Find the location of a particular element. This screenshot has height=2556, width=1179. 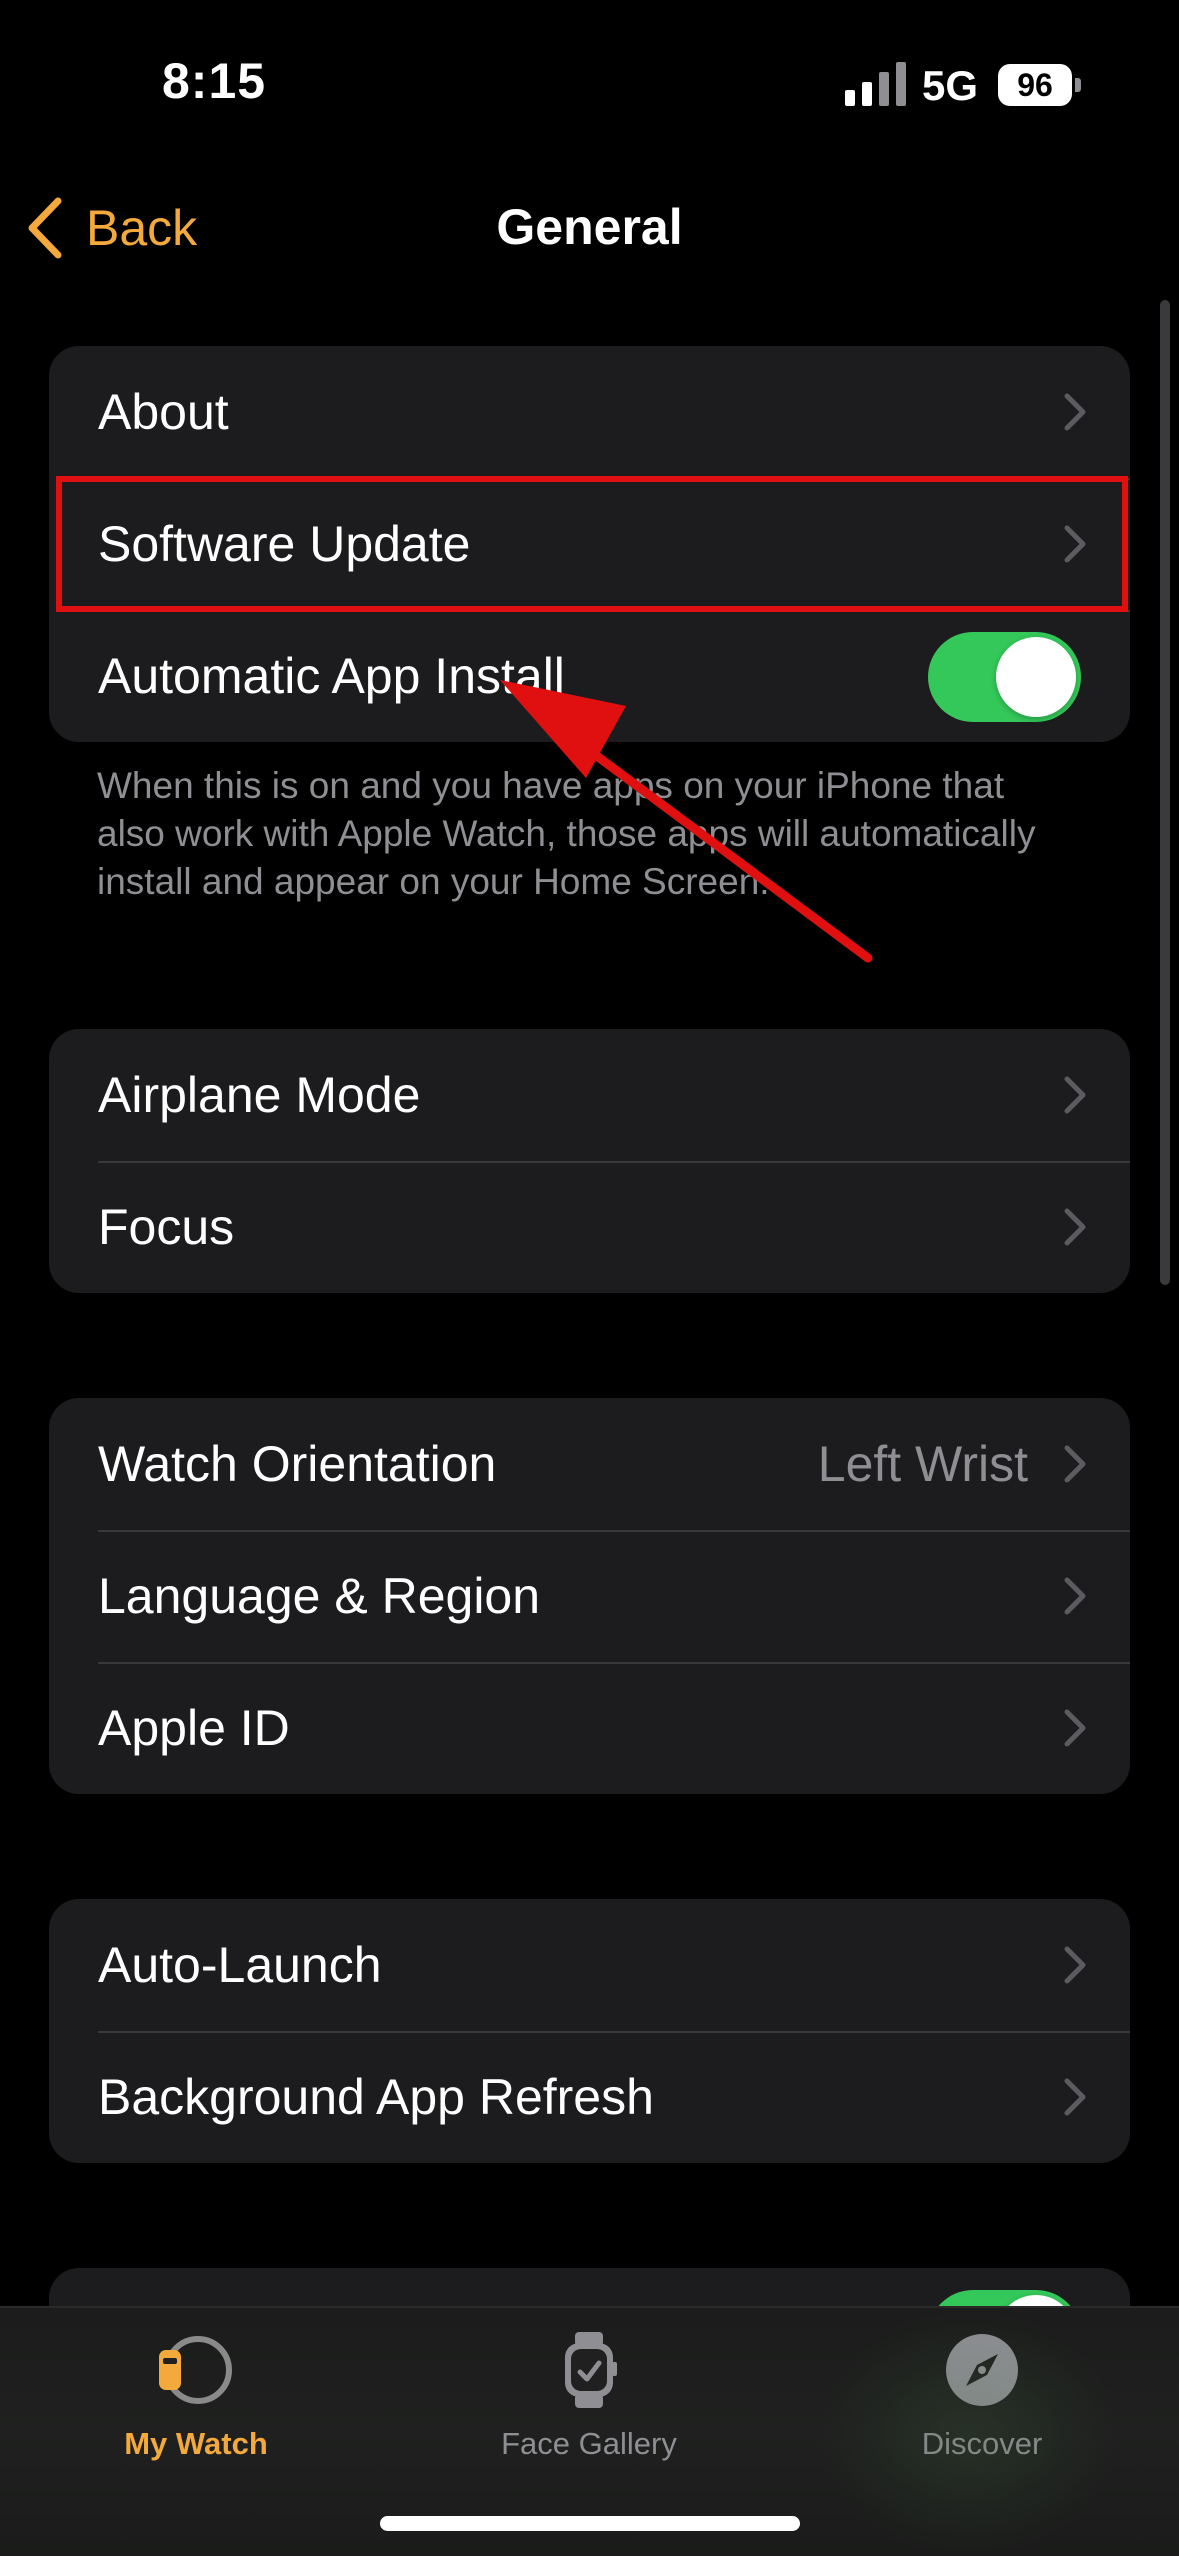

tab-my-watch: My Watch is located at coordinates (196, 2410).